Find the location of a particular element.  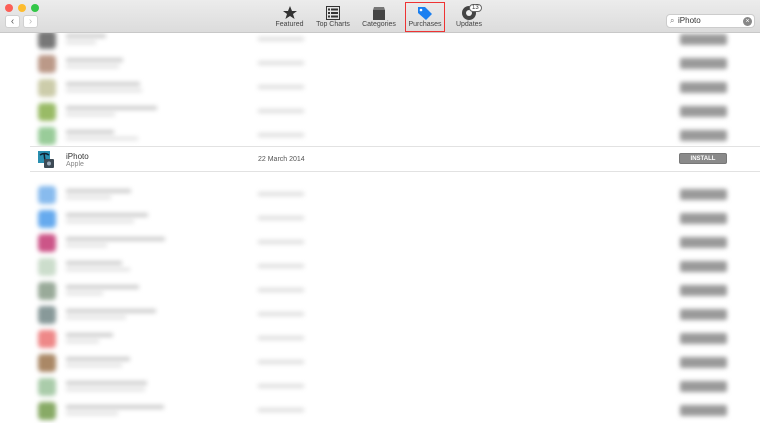

search-input: ⌕ iPhoto × is located at coordinates (710, 21).